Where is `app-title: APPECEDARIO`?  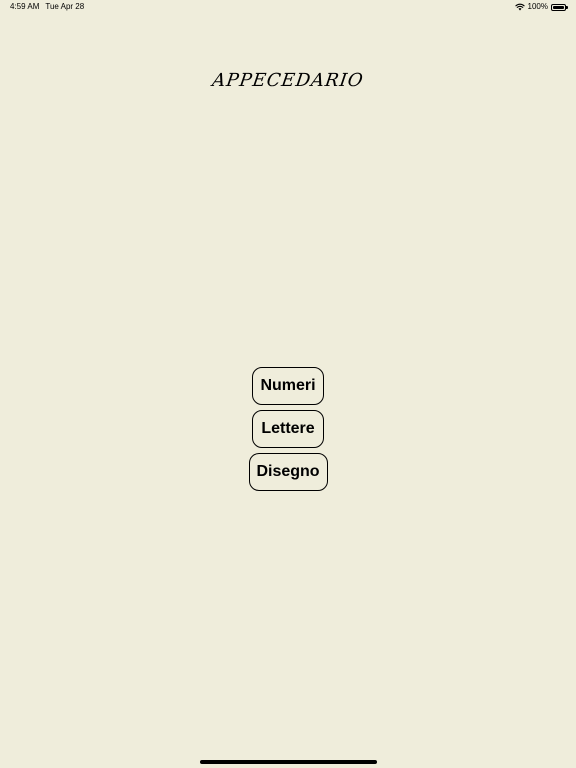 app-title: APPECEDARIO is located at coordinates (288, 80).